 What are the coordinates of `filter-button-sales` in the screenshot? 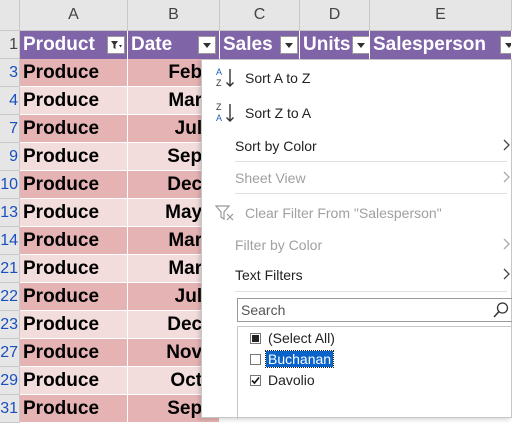 It's located at (289, 45).